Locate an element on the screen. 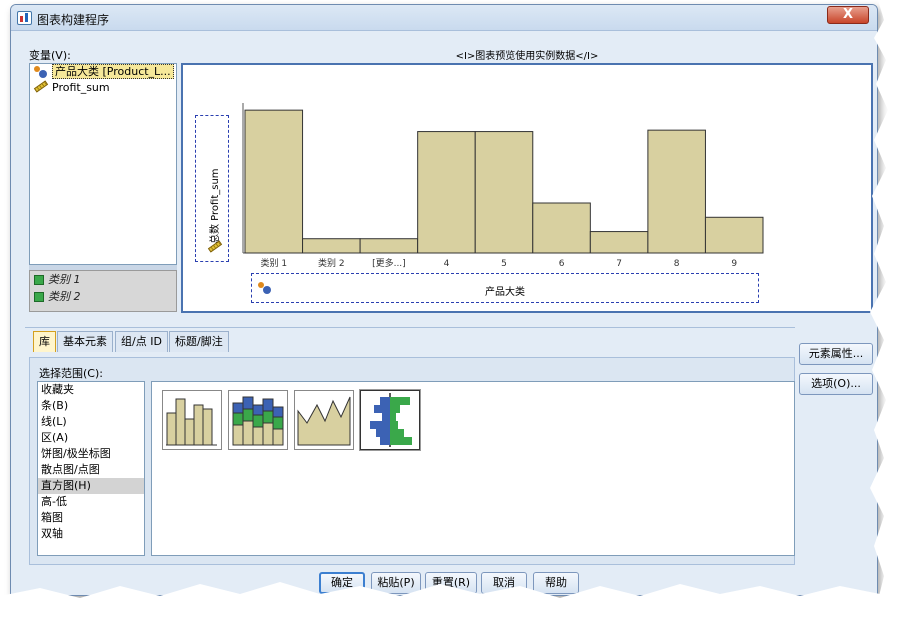 The width and height of the screenshot is (900, 621). close-button: X is located at coordinates (848, 15).